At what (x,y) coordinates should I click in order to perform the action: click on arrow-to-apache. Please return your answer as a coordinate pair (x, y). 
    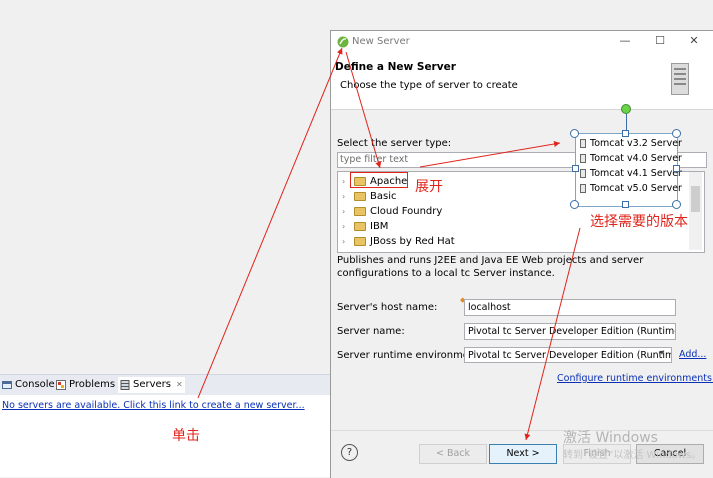
    Looking at the image, I should click on (363, 110).